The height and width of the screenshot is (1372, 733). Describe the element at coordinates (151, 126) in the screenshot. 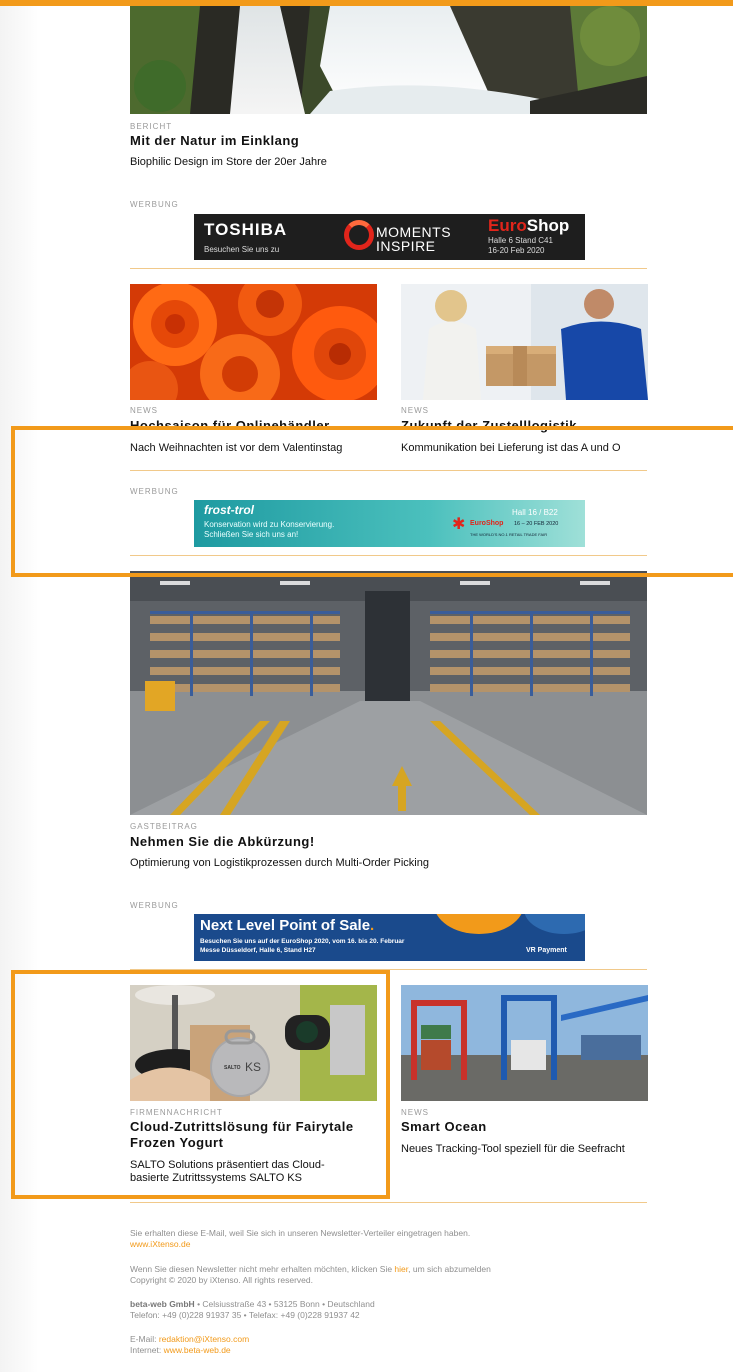

I see `article-kicker: BERICHT` at that location.